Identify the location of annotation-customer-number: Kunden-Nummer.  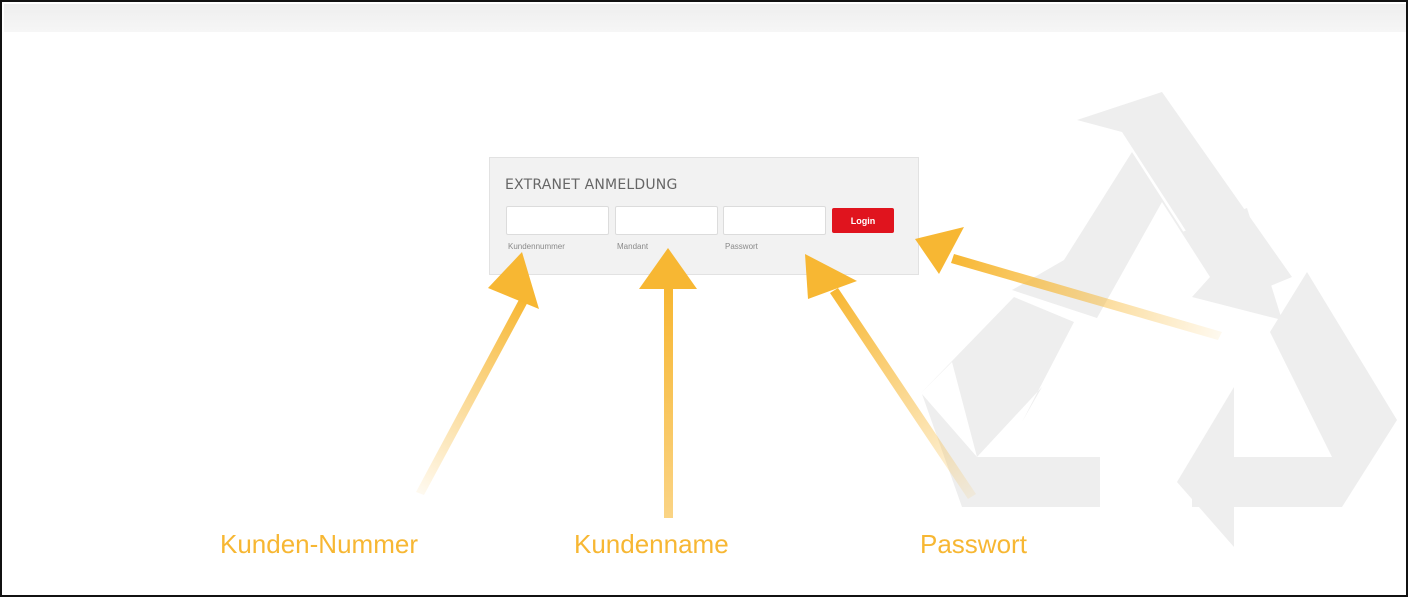
(319, 544).